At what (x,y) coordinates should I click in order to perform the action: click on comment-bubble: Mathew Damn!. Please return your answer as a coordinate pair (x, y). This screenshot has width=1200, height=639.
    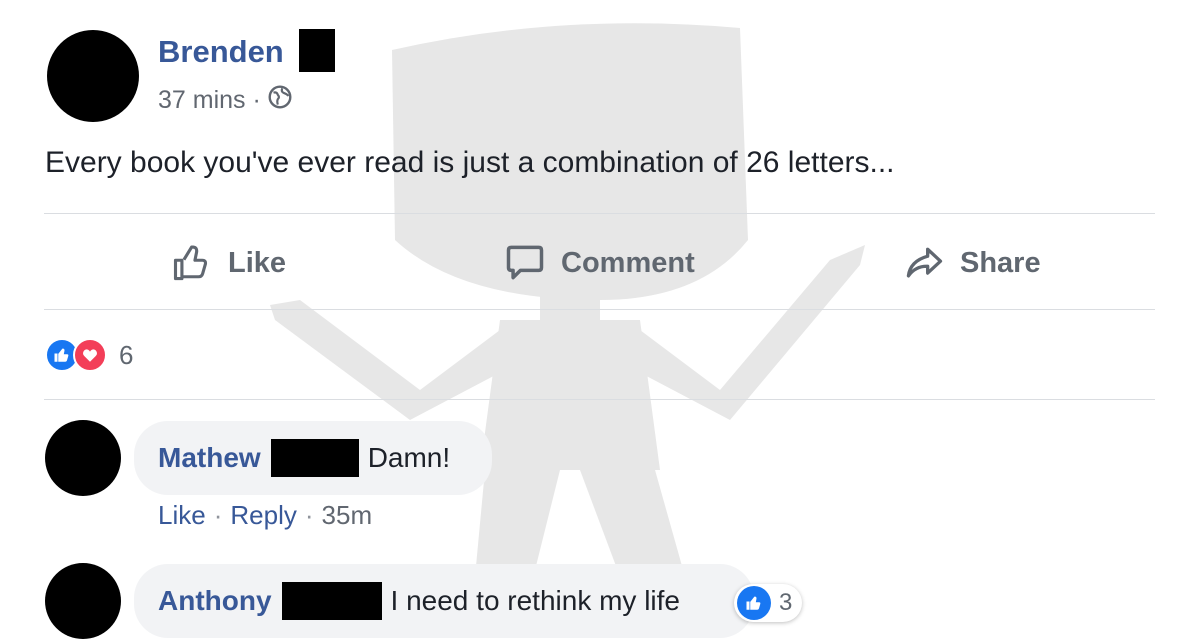
    Looking at the image, I should click on (313, 458).